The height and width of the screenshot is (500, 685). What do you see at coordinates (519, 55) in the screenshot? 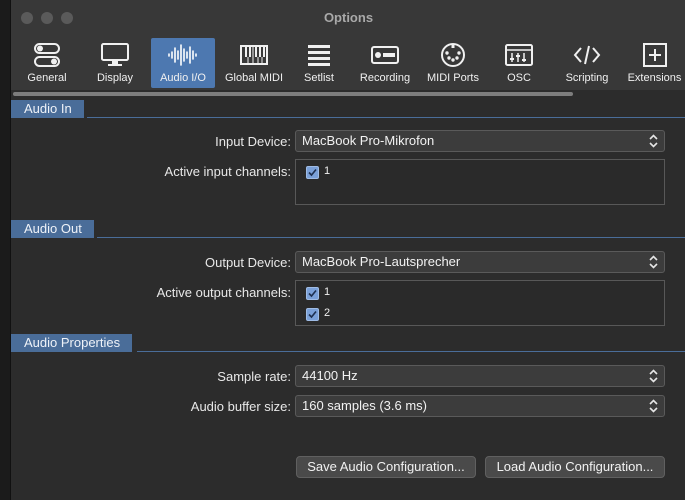
I see `osc-icon` at bounding box center [519, 55].